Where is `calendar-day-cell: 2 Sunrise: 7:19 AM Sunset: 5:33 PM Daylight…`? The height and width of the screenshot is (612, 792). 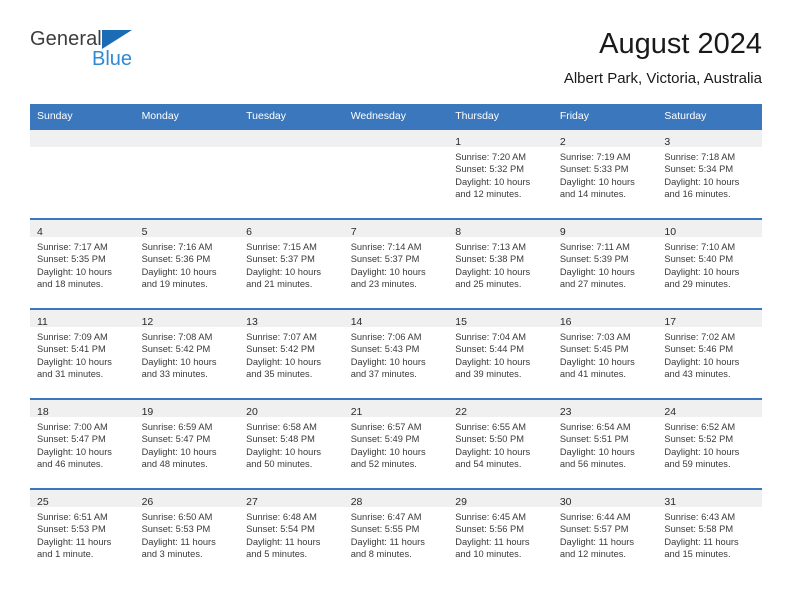
calendar-day-cell: 2 Sunrise: 7:19 AM Sunset: 5:33 PM Daylight… is located at coordinates (605, 173).